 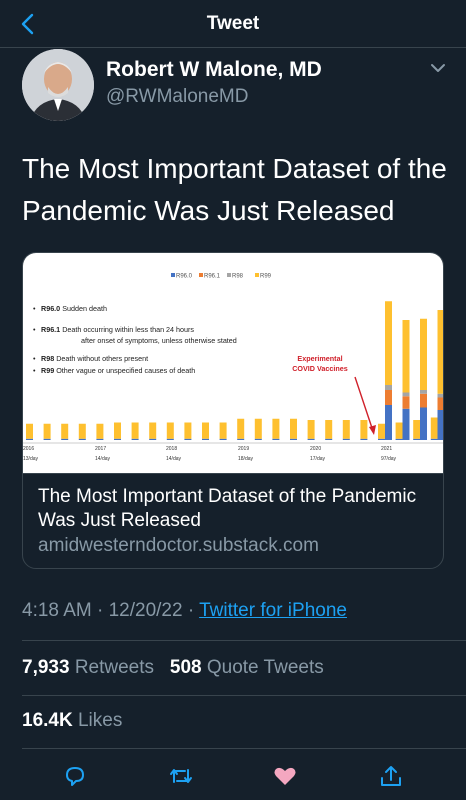 What do you see at coordinates (178, 545) in the screenshot?
I see `card-domain: amidwesterndoctor.substack.com` at bounding box center [178, 545].